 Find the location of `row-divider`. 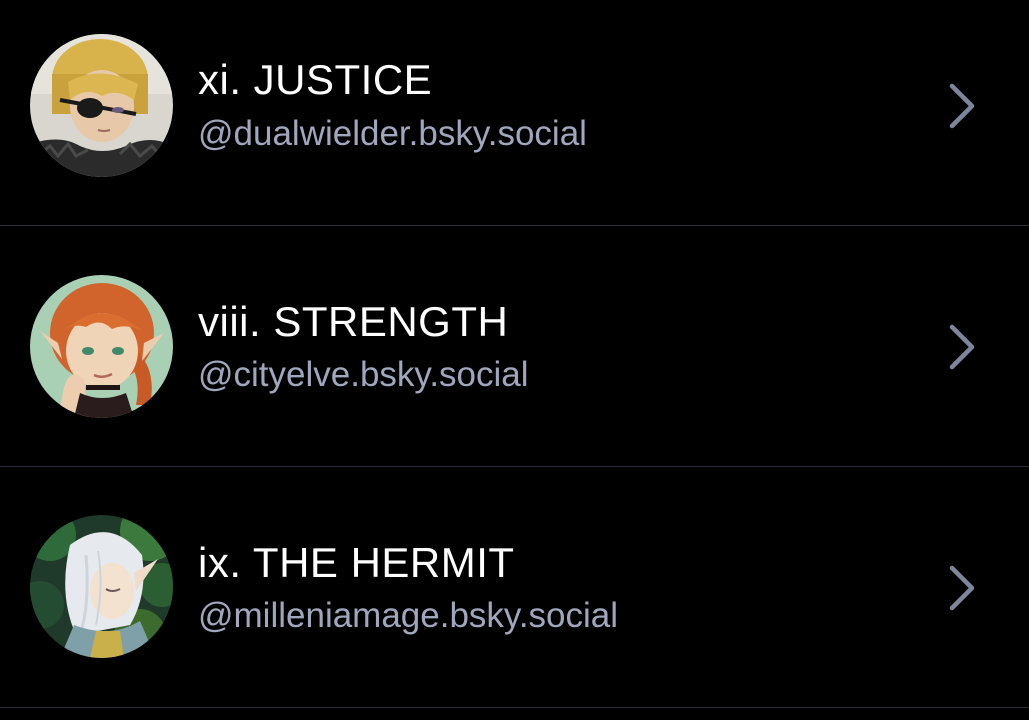

row-divider is located at coordinates (514, 707).